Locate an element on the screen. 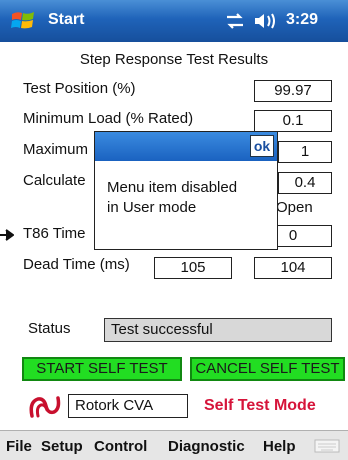 This screenshot has height=460, width=348. max-partial-label: Maximum is located at coordinates (56, 149).